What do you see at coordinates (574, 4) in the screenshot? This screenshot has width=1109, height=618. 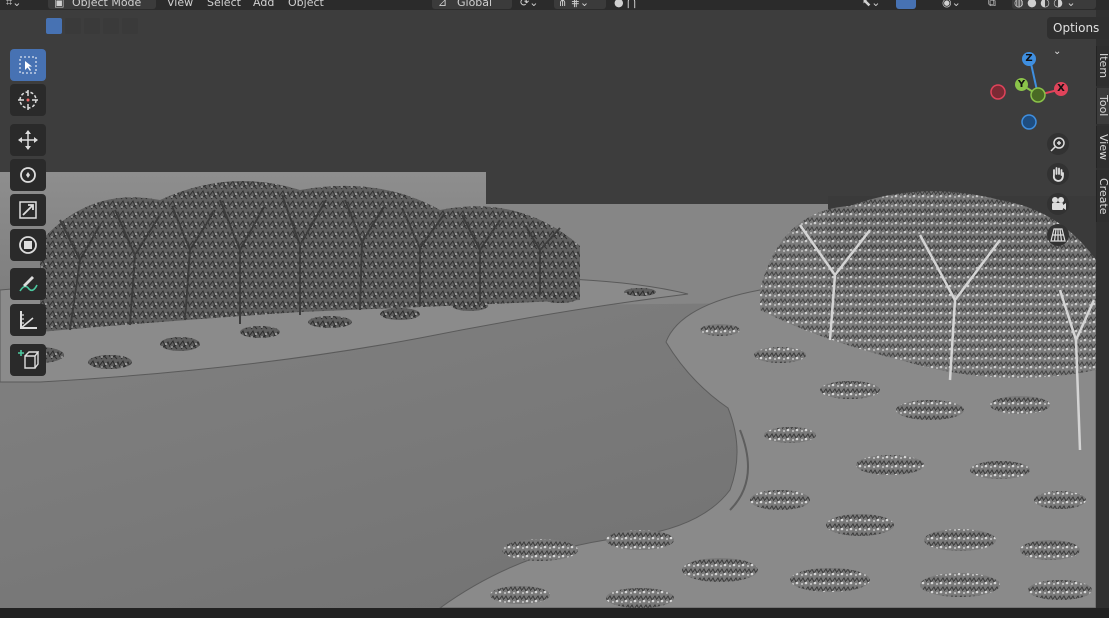 I see `snap-icon: ⋔ ⋕⌄` at bounding box center [574, 4].